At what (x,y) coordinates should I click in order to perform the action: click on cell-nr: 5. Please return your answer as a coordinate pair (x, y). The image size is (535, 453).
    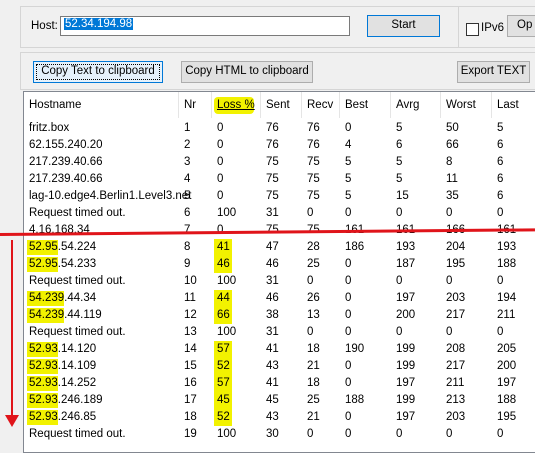
    Looking at the image, I should click on (187, 196).